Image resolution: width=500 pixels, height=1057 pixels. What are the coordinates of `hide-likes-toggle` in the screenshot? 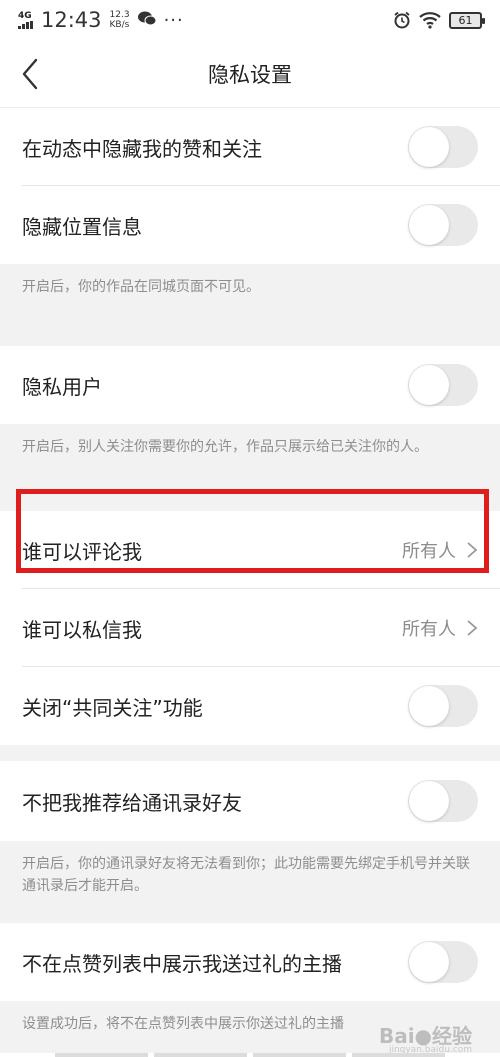 It's located at (443, 147).